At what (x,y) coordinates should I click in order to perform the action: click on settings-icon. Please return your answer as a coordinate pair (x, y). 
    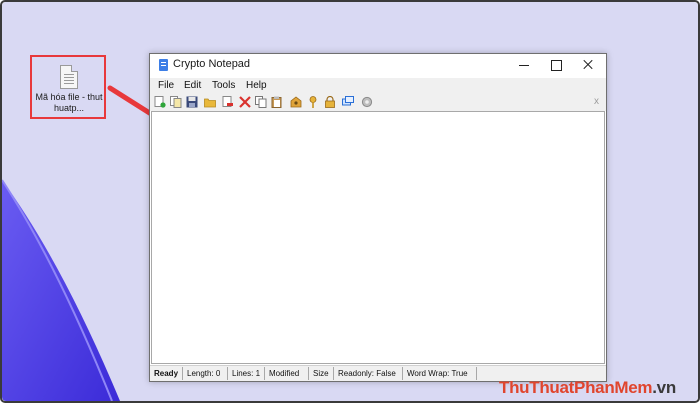
    Looking at the image, I should click on (367, 102).